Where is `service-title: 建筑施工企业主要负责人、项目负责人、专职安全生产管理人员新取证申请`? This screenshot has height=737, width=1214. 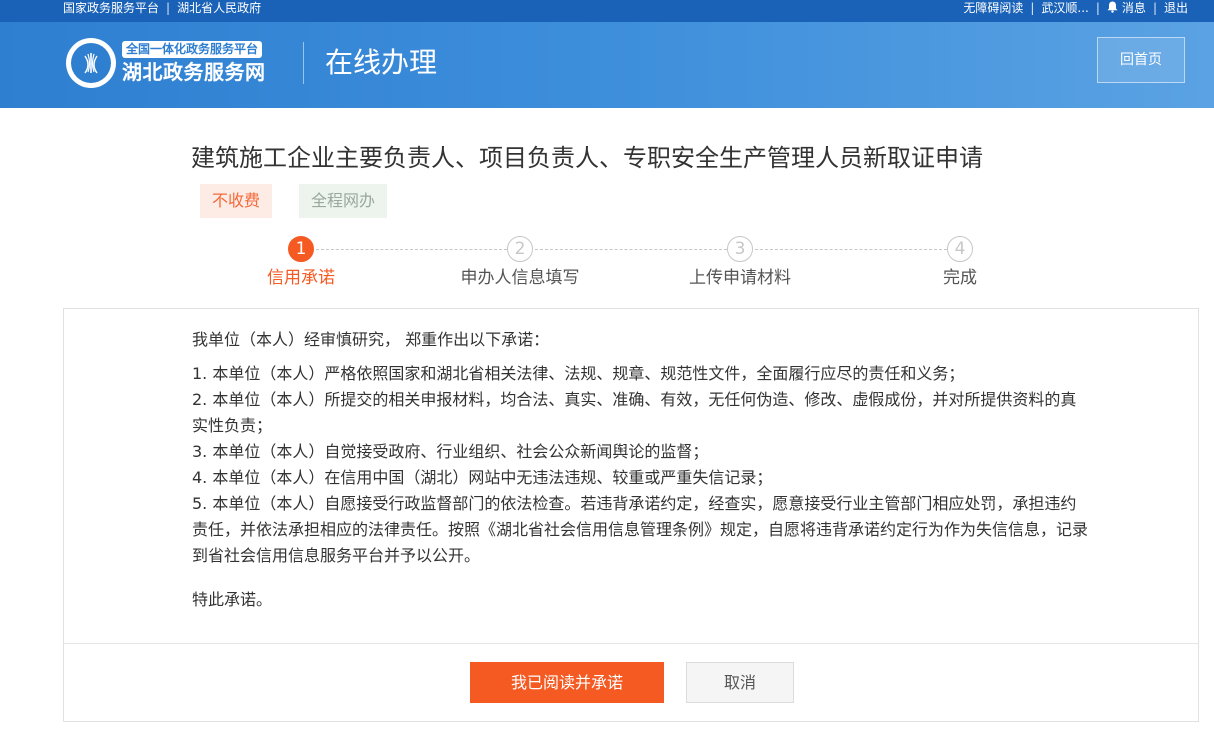 service-title: 建筑施工企业主要负责人、项目负责人、专职安全生产管理人员新取证申请 is located at coordinates (587, 158).